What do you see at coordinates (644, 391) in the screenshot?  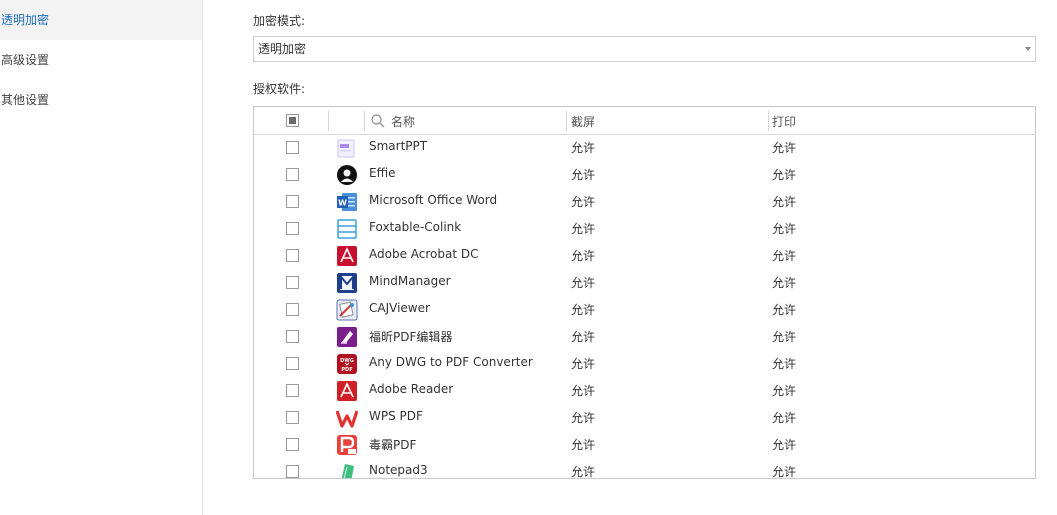 I see `table-row: Adobe Reader 允许 允许` at bounding box center [644, 391].